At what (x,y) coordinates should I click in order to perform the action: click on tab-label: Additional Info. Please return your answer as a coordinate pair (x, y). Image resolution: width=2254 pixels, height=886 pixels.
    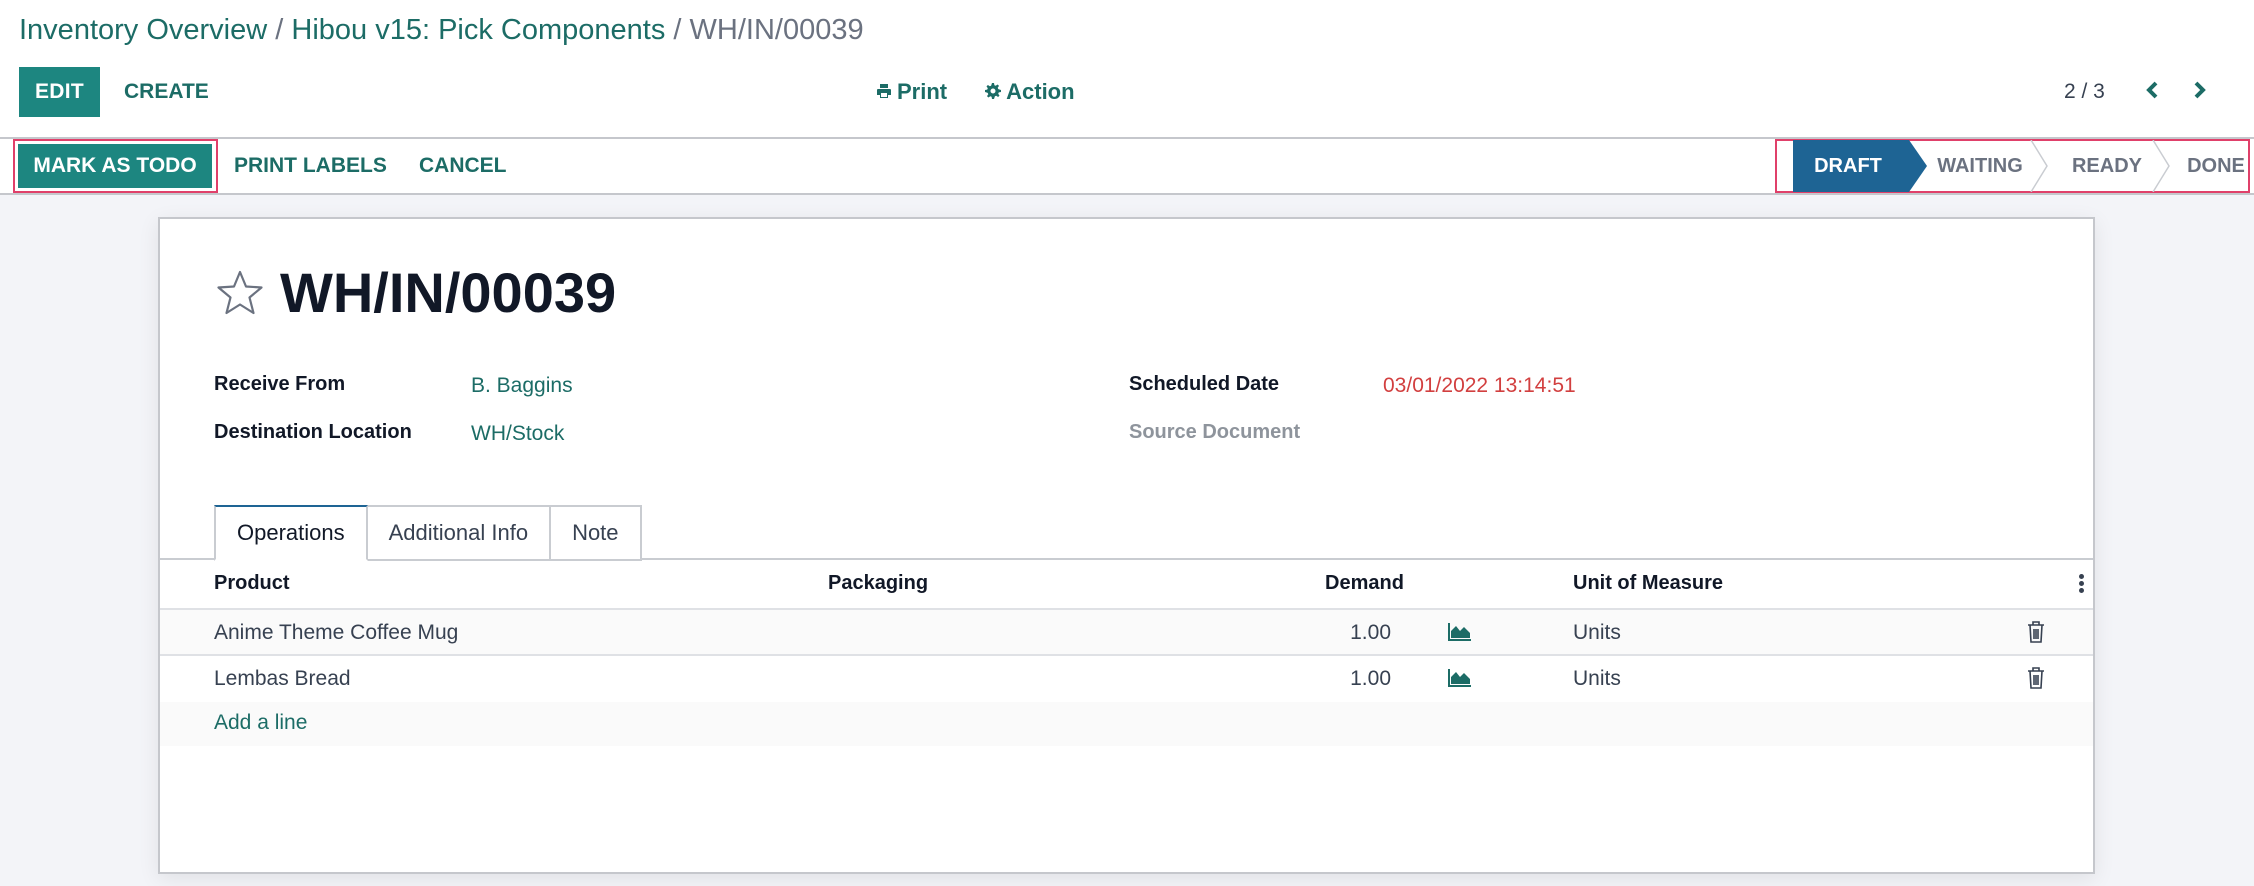
    Looking at the image, I should click on (458, 532).